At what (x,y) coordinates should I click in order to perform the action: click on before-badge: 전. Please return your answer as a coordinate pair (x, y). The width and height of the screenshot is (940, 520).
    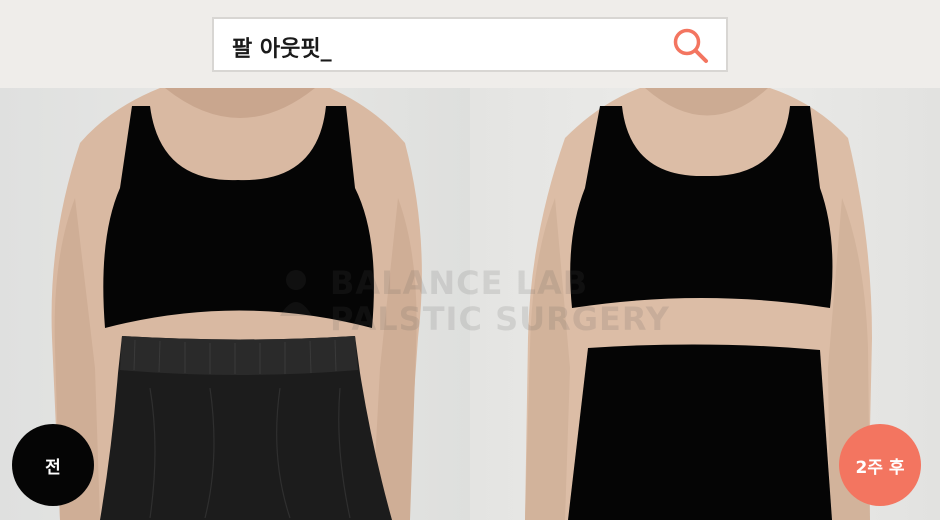
    Looking at the image, I should click on (53, 465).